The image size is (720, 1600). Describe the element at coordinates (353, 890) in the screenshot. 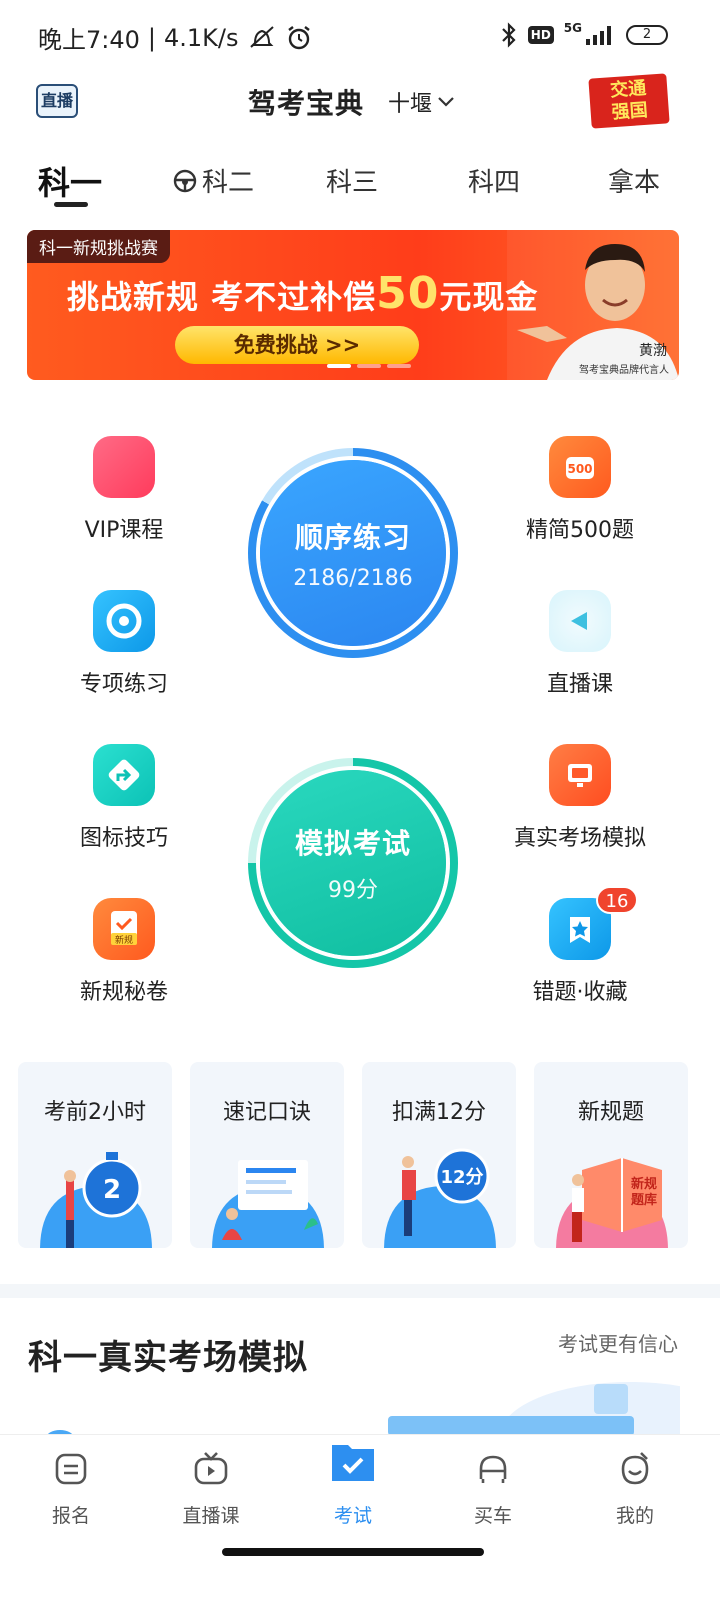

I see `mock-exam-score: 99分` at that location.